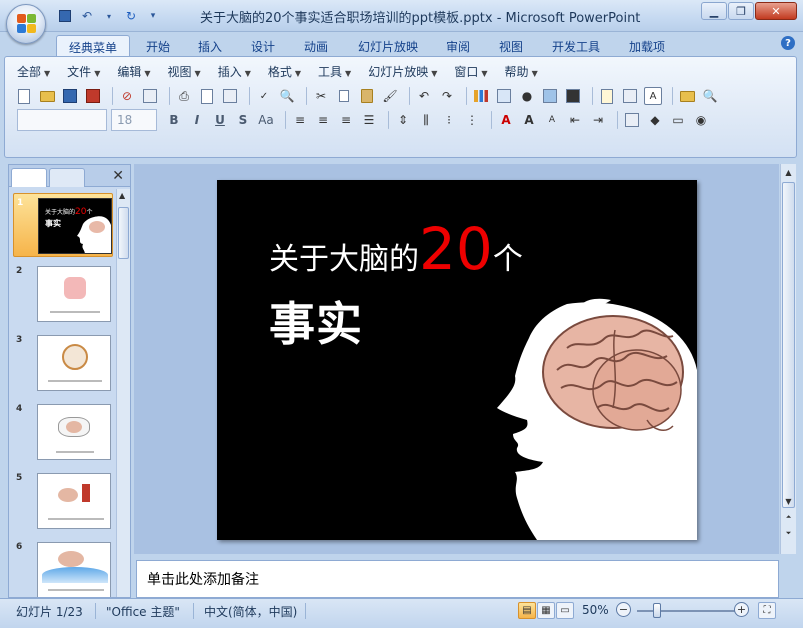 The width and height of the screenshot is (803, 628). Describe the element at coordinates (323, 120) in the screenshot. I see `align-center-icon: ≡` at that location.